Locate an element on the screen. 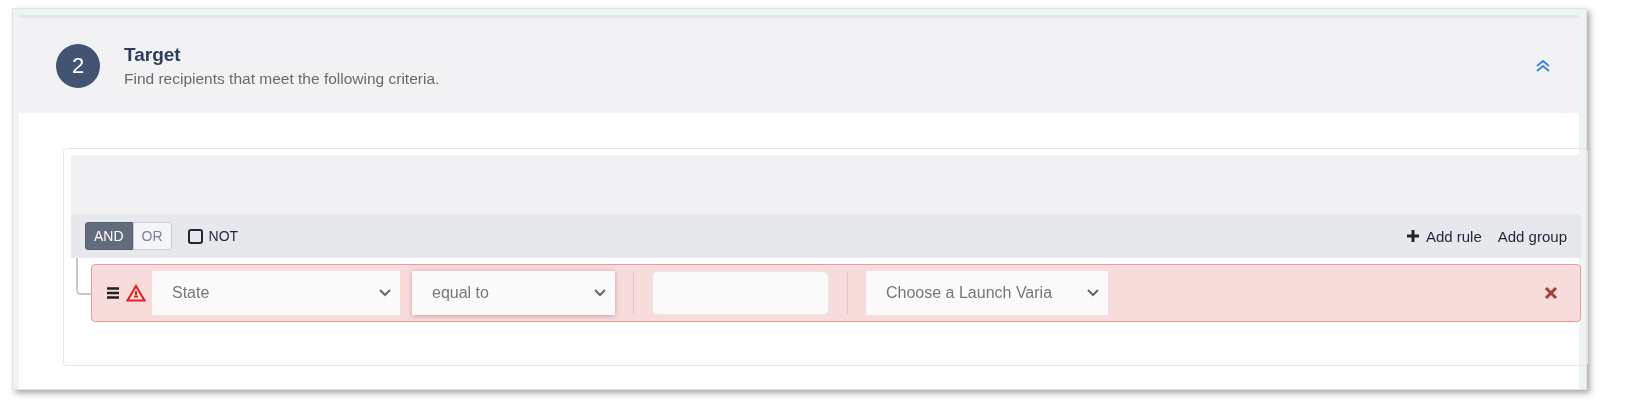 The height and width of the screenshot is (411, 1634). operator-select: equal to is located at coordinates (513, 293).